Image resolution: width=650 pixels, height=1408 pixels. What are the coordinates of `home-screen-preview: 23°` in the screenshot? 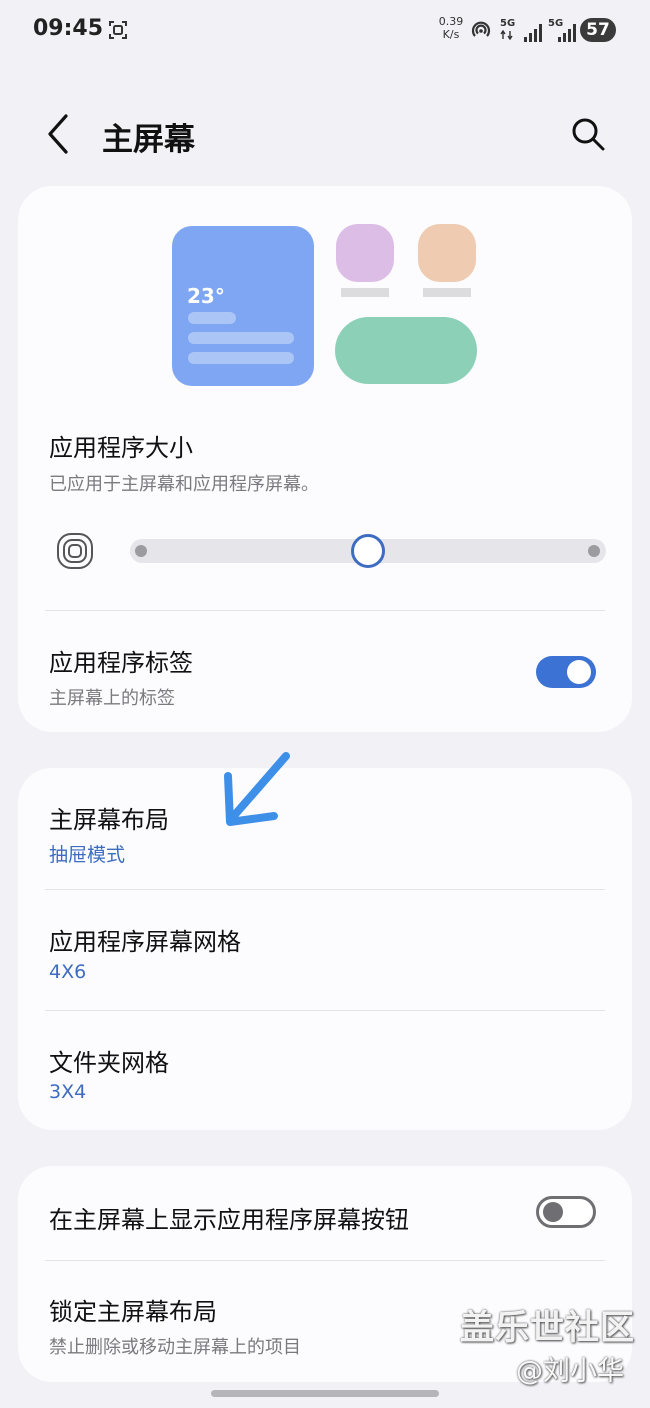 It's located at (325, 291).